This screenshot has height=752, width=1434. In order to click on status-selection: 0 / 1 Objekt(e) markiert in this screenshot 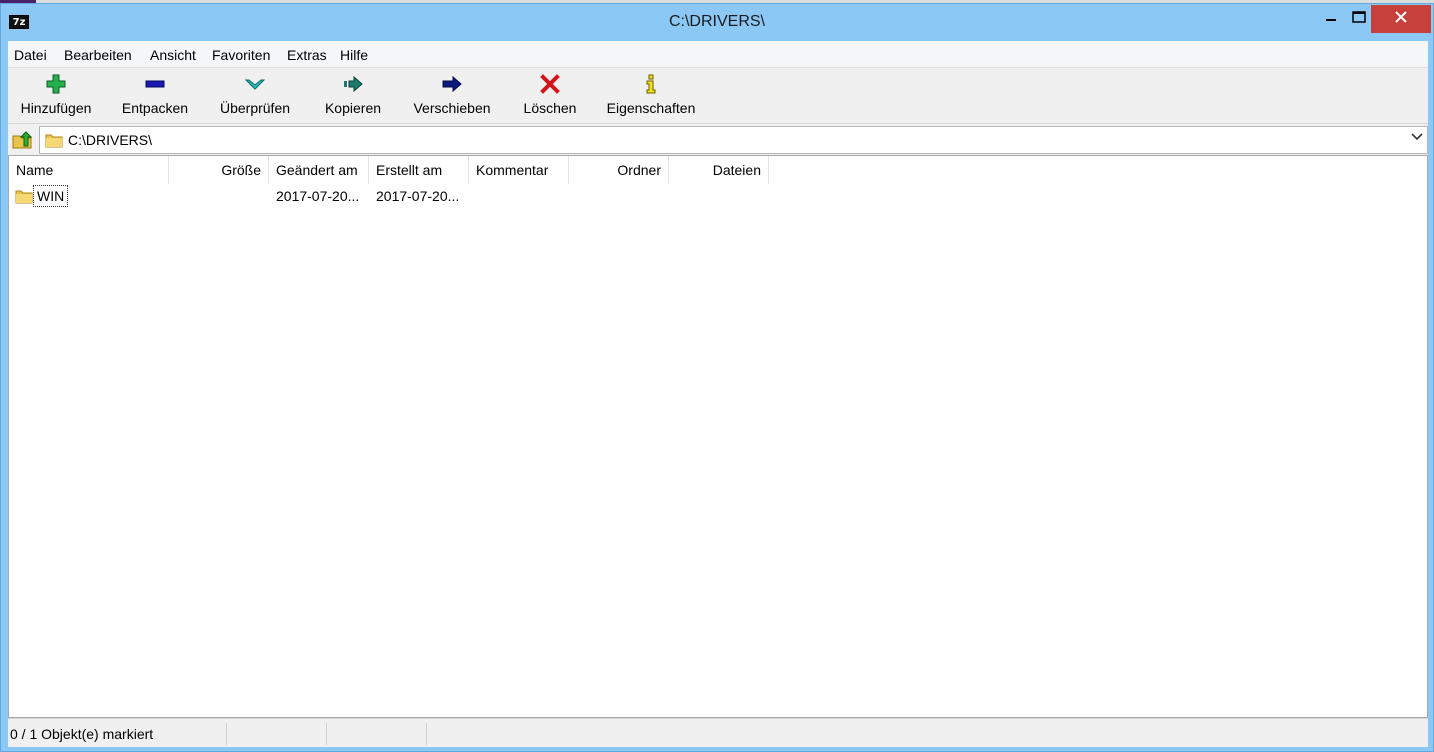, I will do `click(117, 734)`.